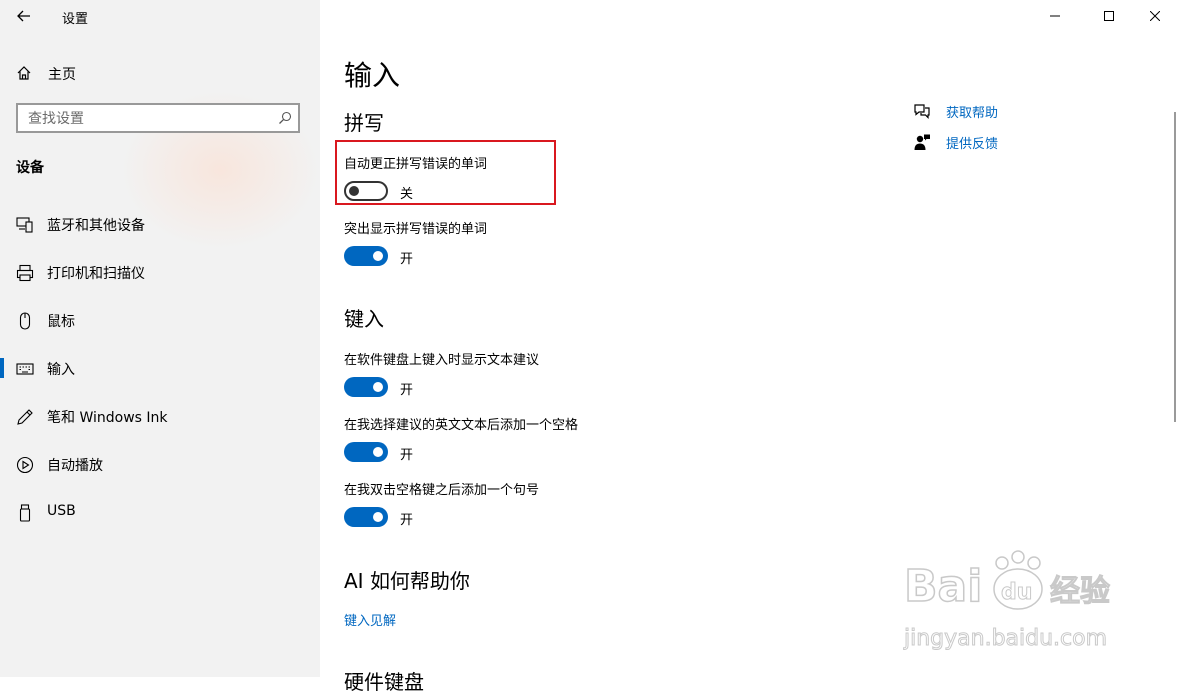 The image size is (1178, 695). What do you see at coordinates (1080, 591) in the screenshot?
I see `svg-text: 经验` at bounding box center [1080, 591].